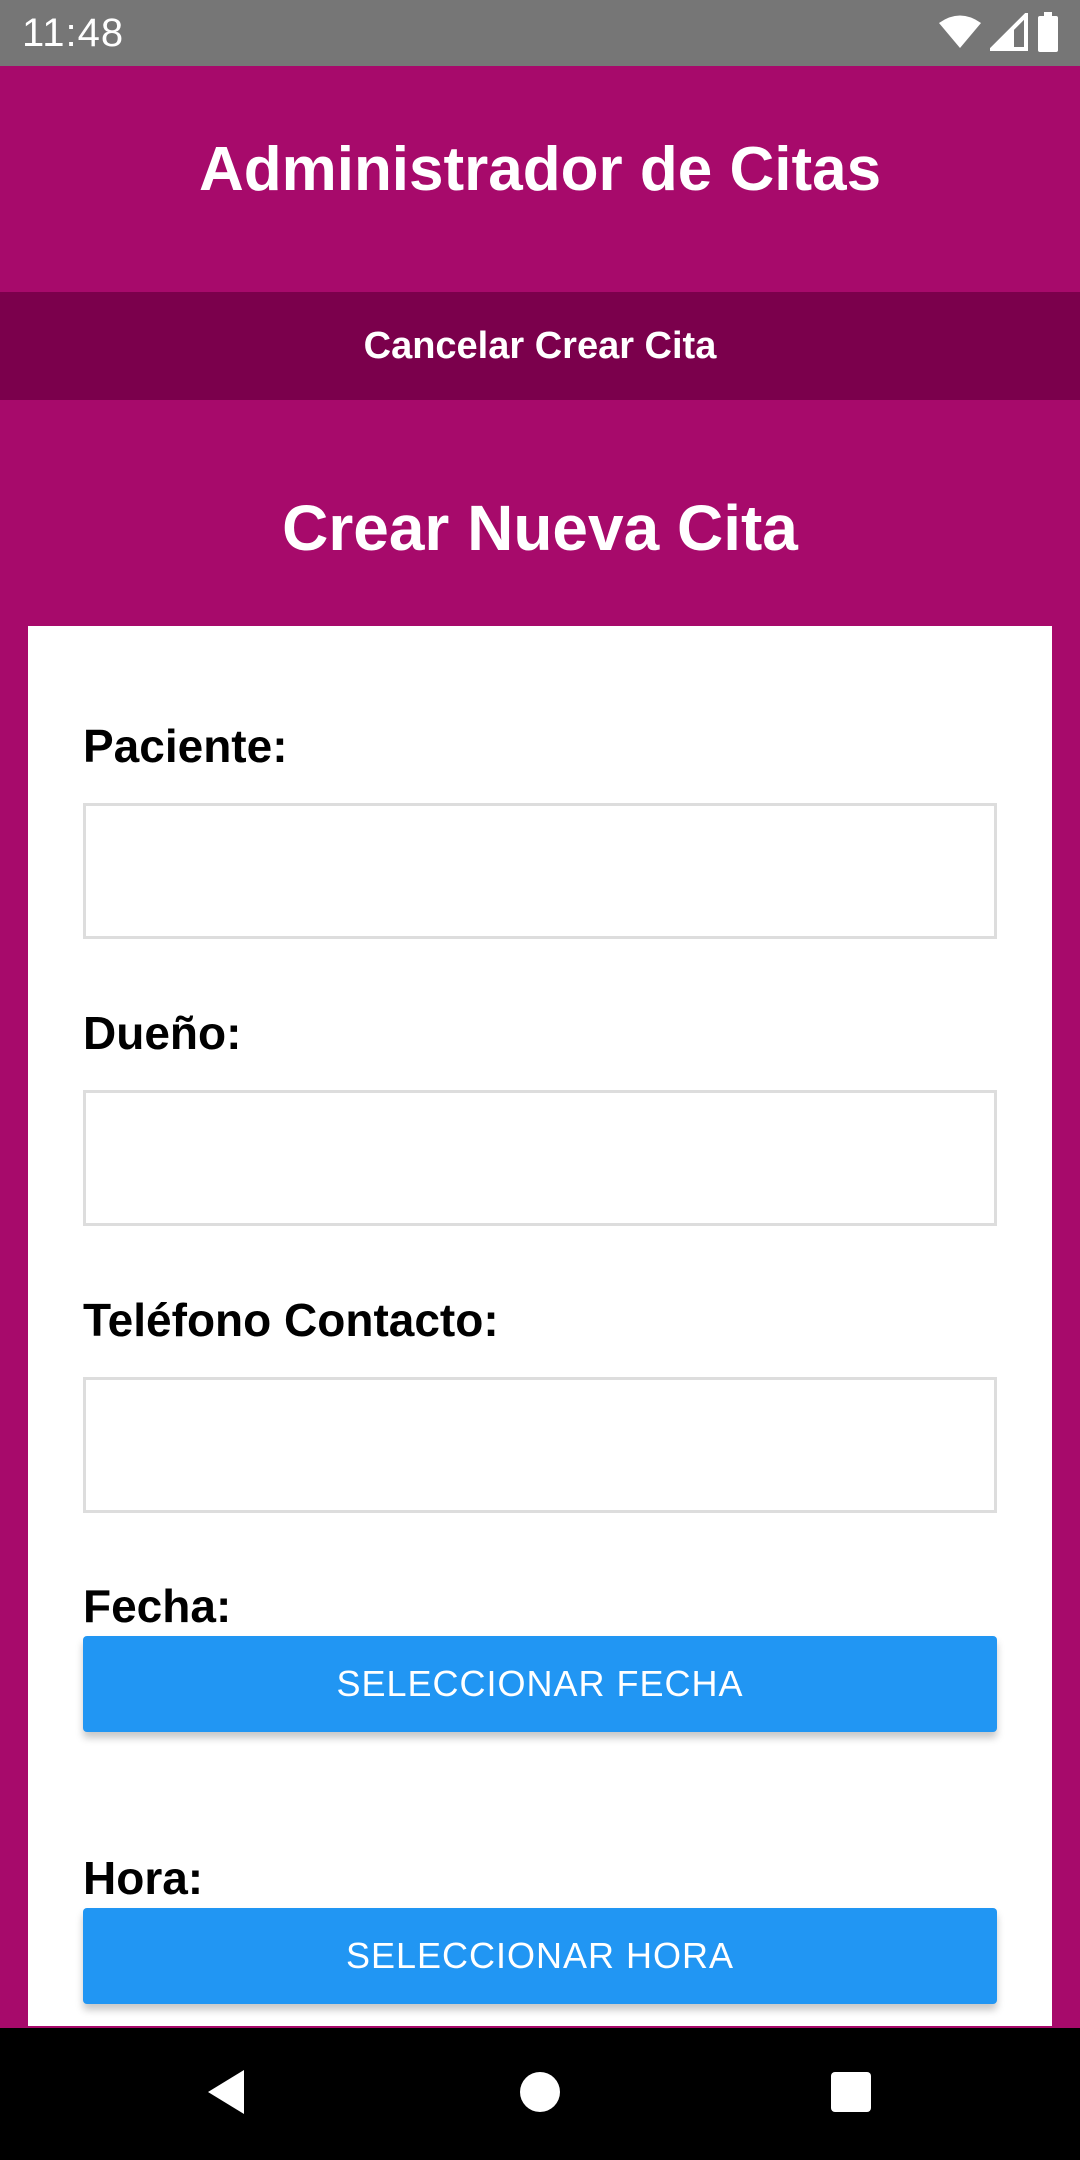 The width and height of the screenshot is (1080, 2160). Describe the element at coordinates (540, 346) in the screenshot. I see `cancel-create-button: Cancelar Crear Cita` at that location.